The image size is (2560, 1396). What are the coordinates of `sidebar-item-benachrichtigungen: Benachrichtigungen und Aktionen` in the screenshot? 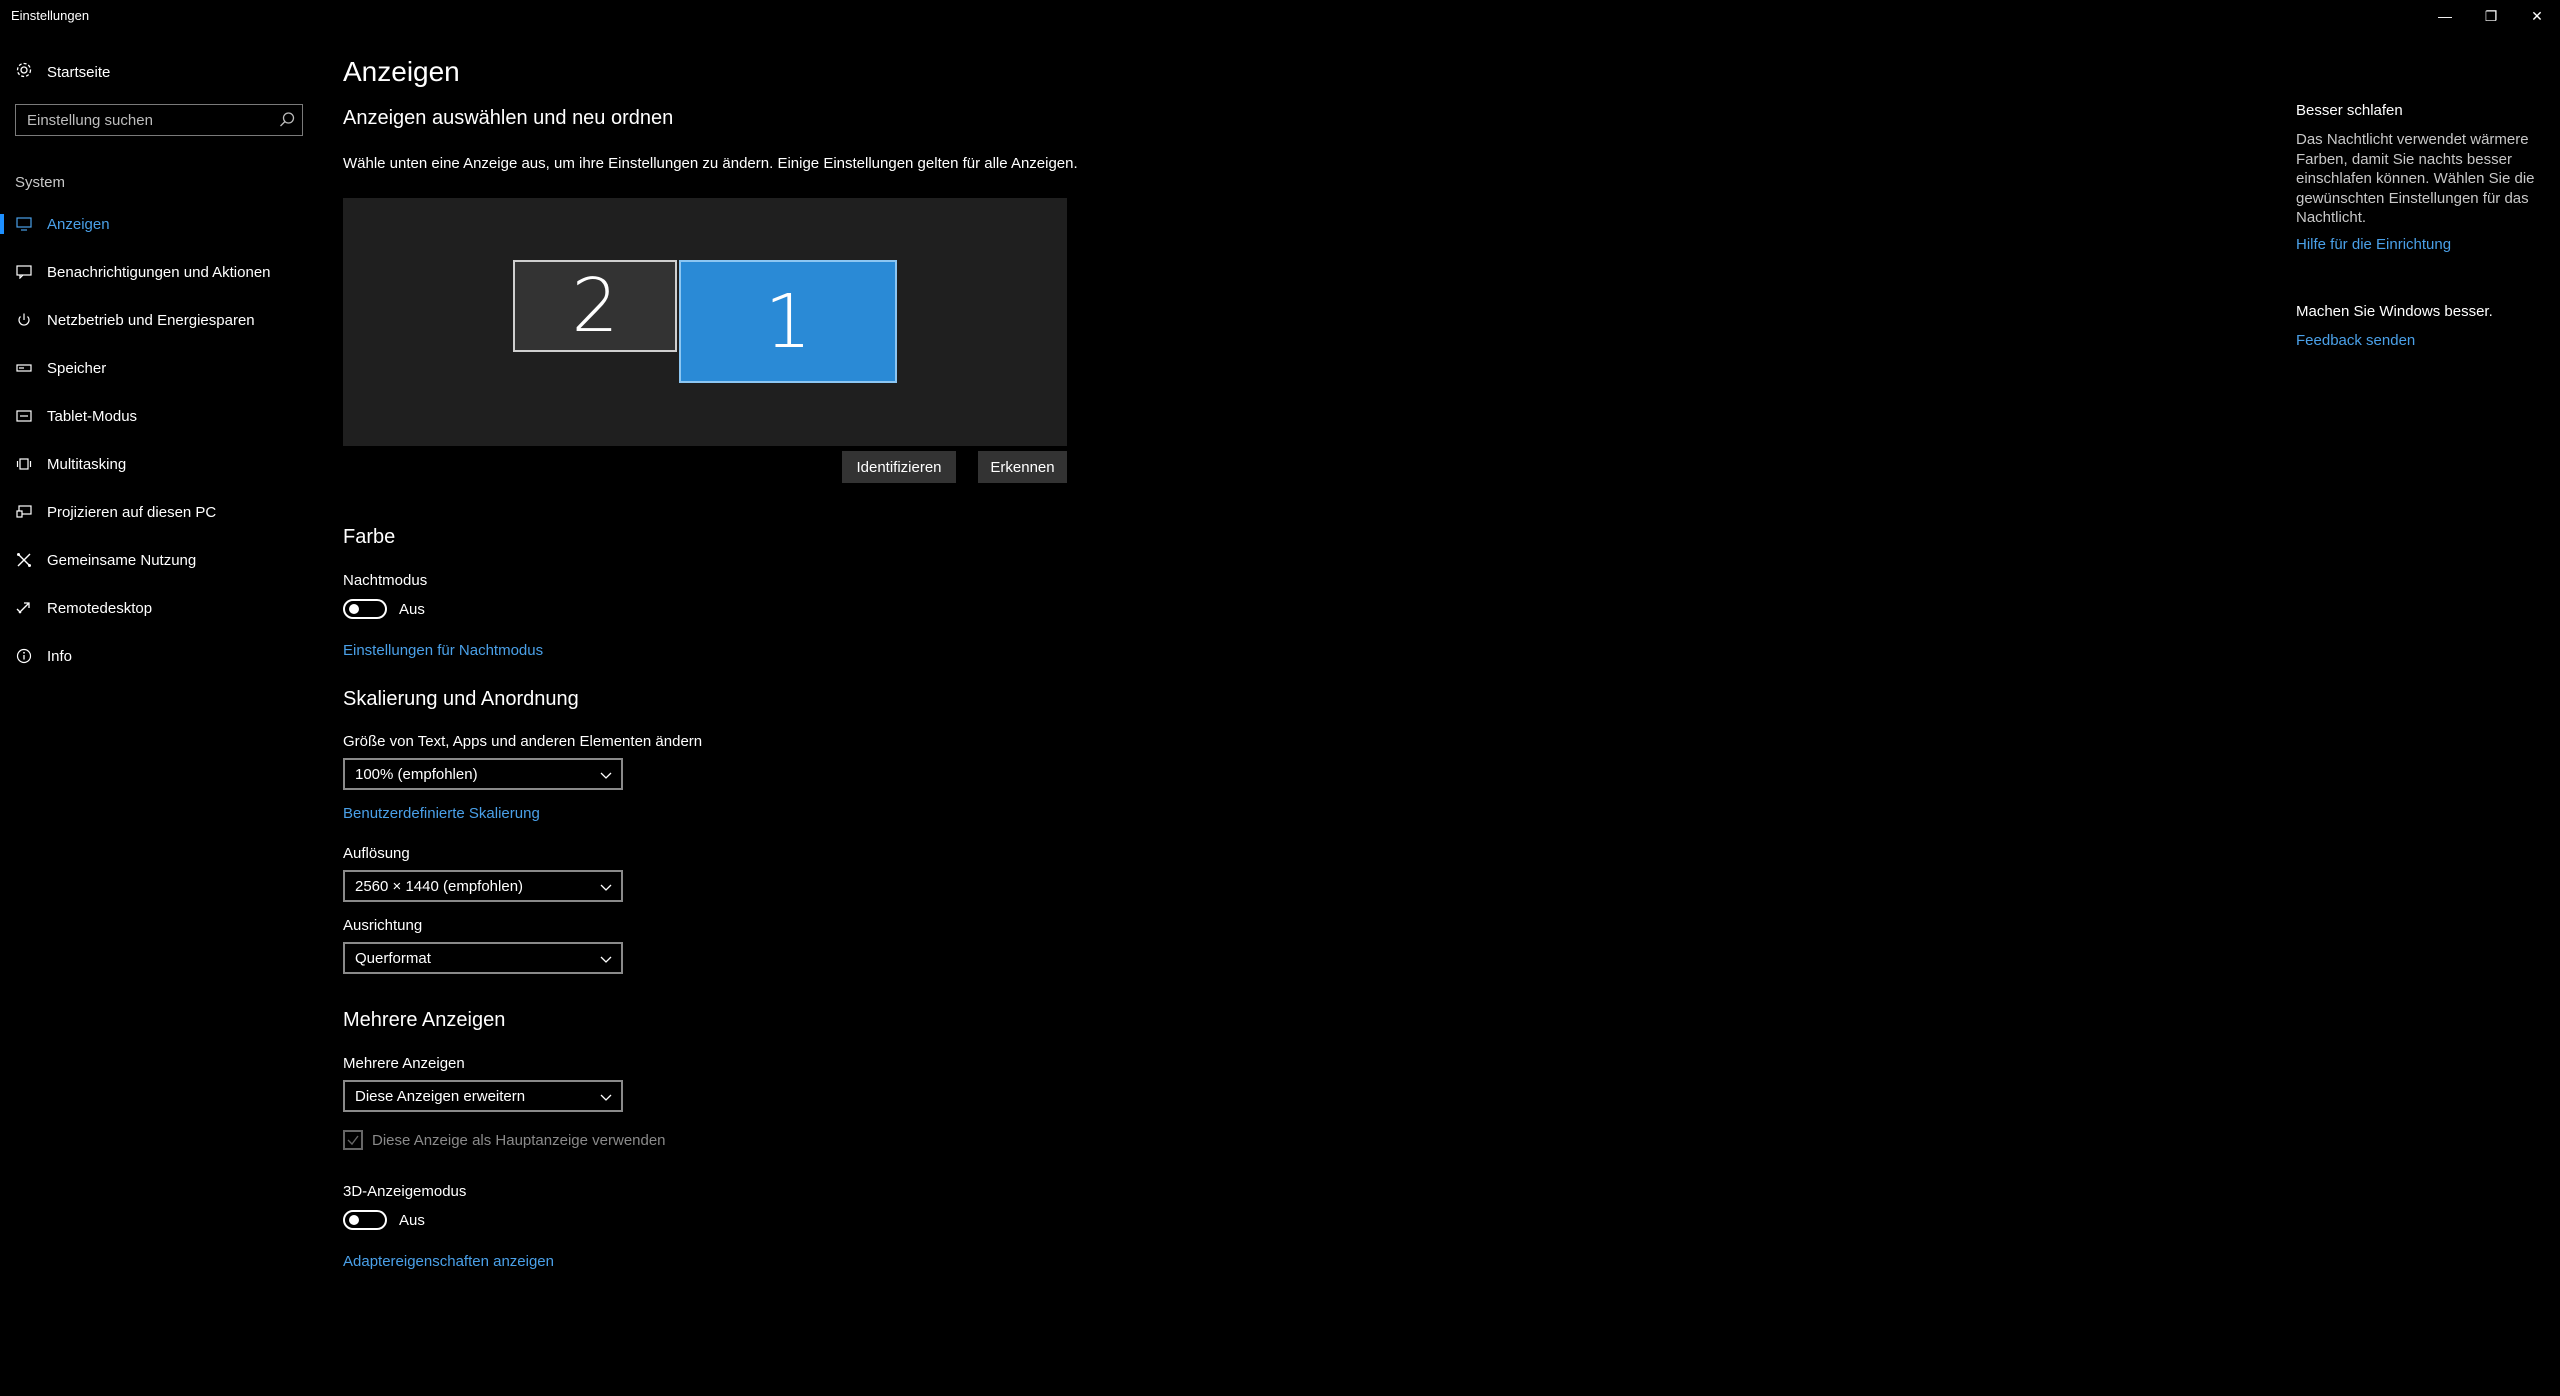 It's located at (160, 272).